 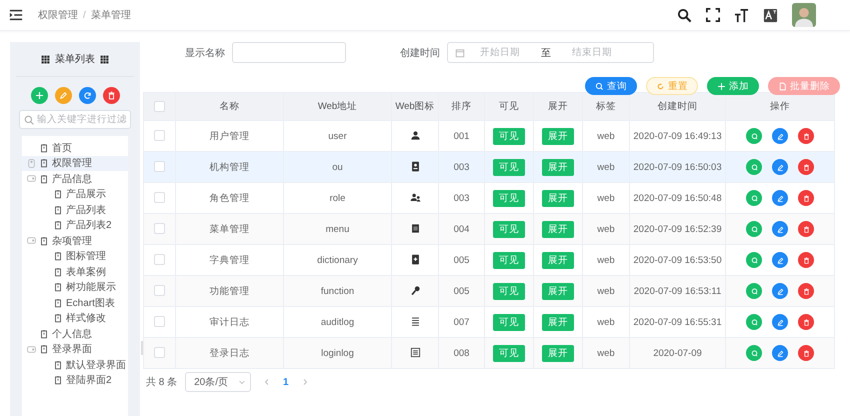 I want to click on fullscreen-icon, so click(x=713, y=15).